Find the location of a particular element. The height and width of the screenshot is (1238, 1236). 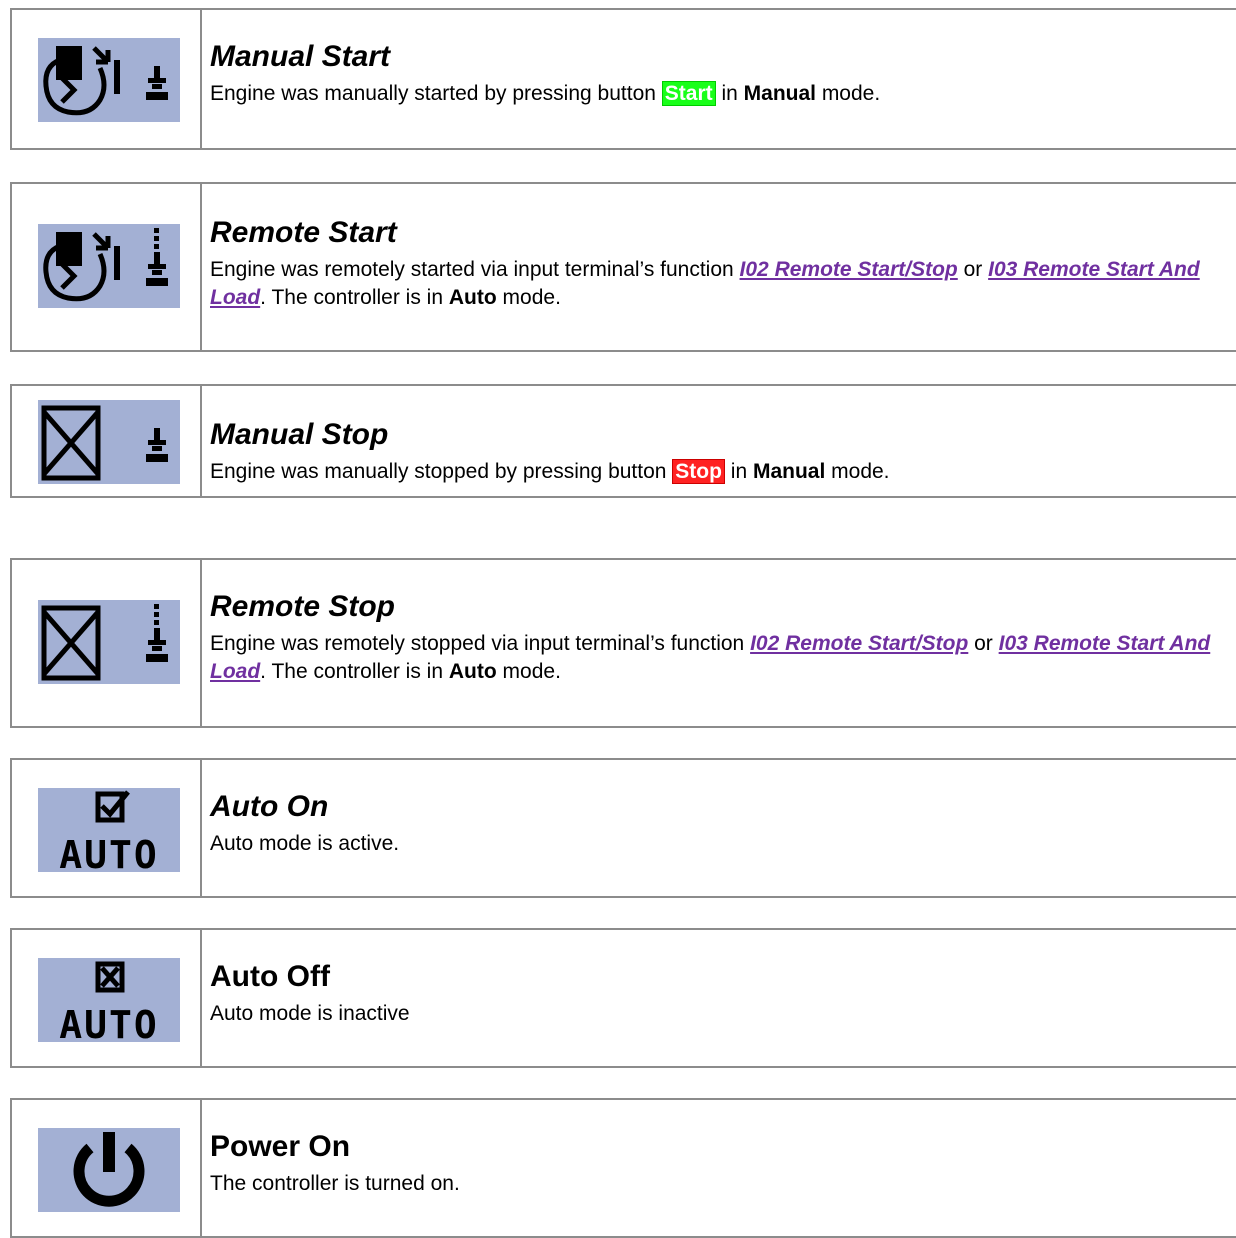

event-description: Auto mode is active. is located at coordinates (305, 843).